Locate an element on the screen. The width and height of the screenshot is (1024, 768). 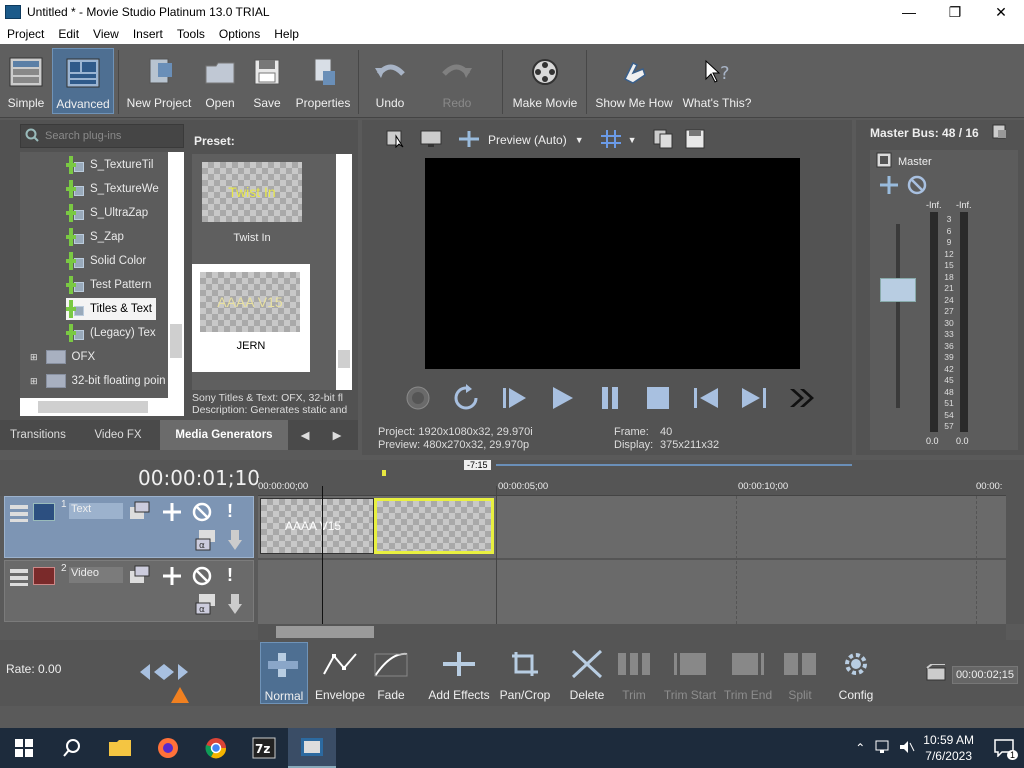
plugin-item: S_Zap is located at coordinates (95, 237).